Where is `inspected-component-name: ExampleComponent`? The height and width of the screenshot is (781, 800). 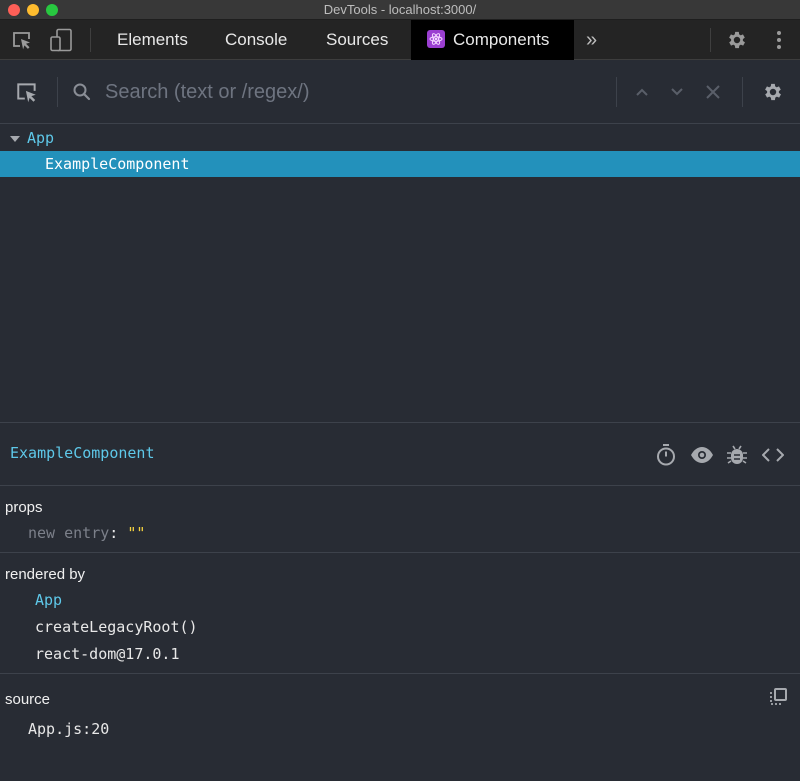
inspected-component-name: ExampleComponent is located at coordinates (82, 453).